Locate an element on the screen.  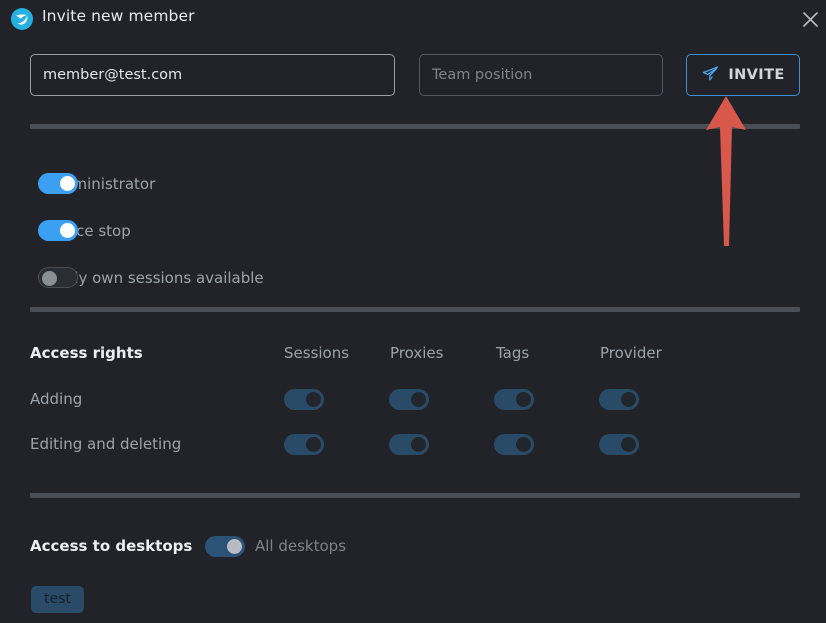
all-desktops-label: All desktops is located at coordinates (301, 546).